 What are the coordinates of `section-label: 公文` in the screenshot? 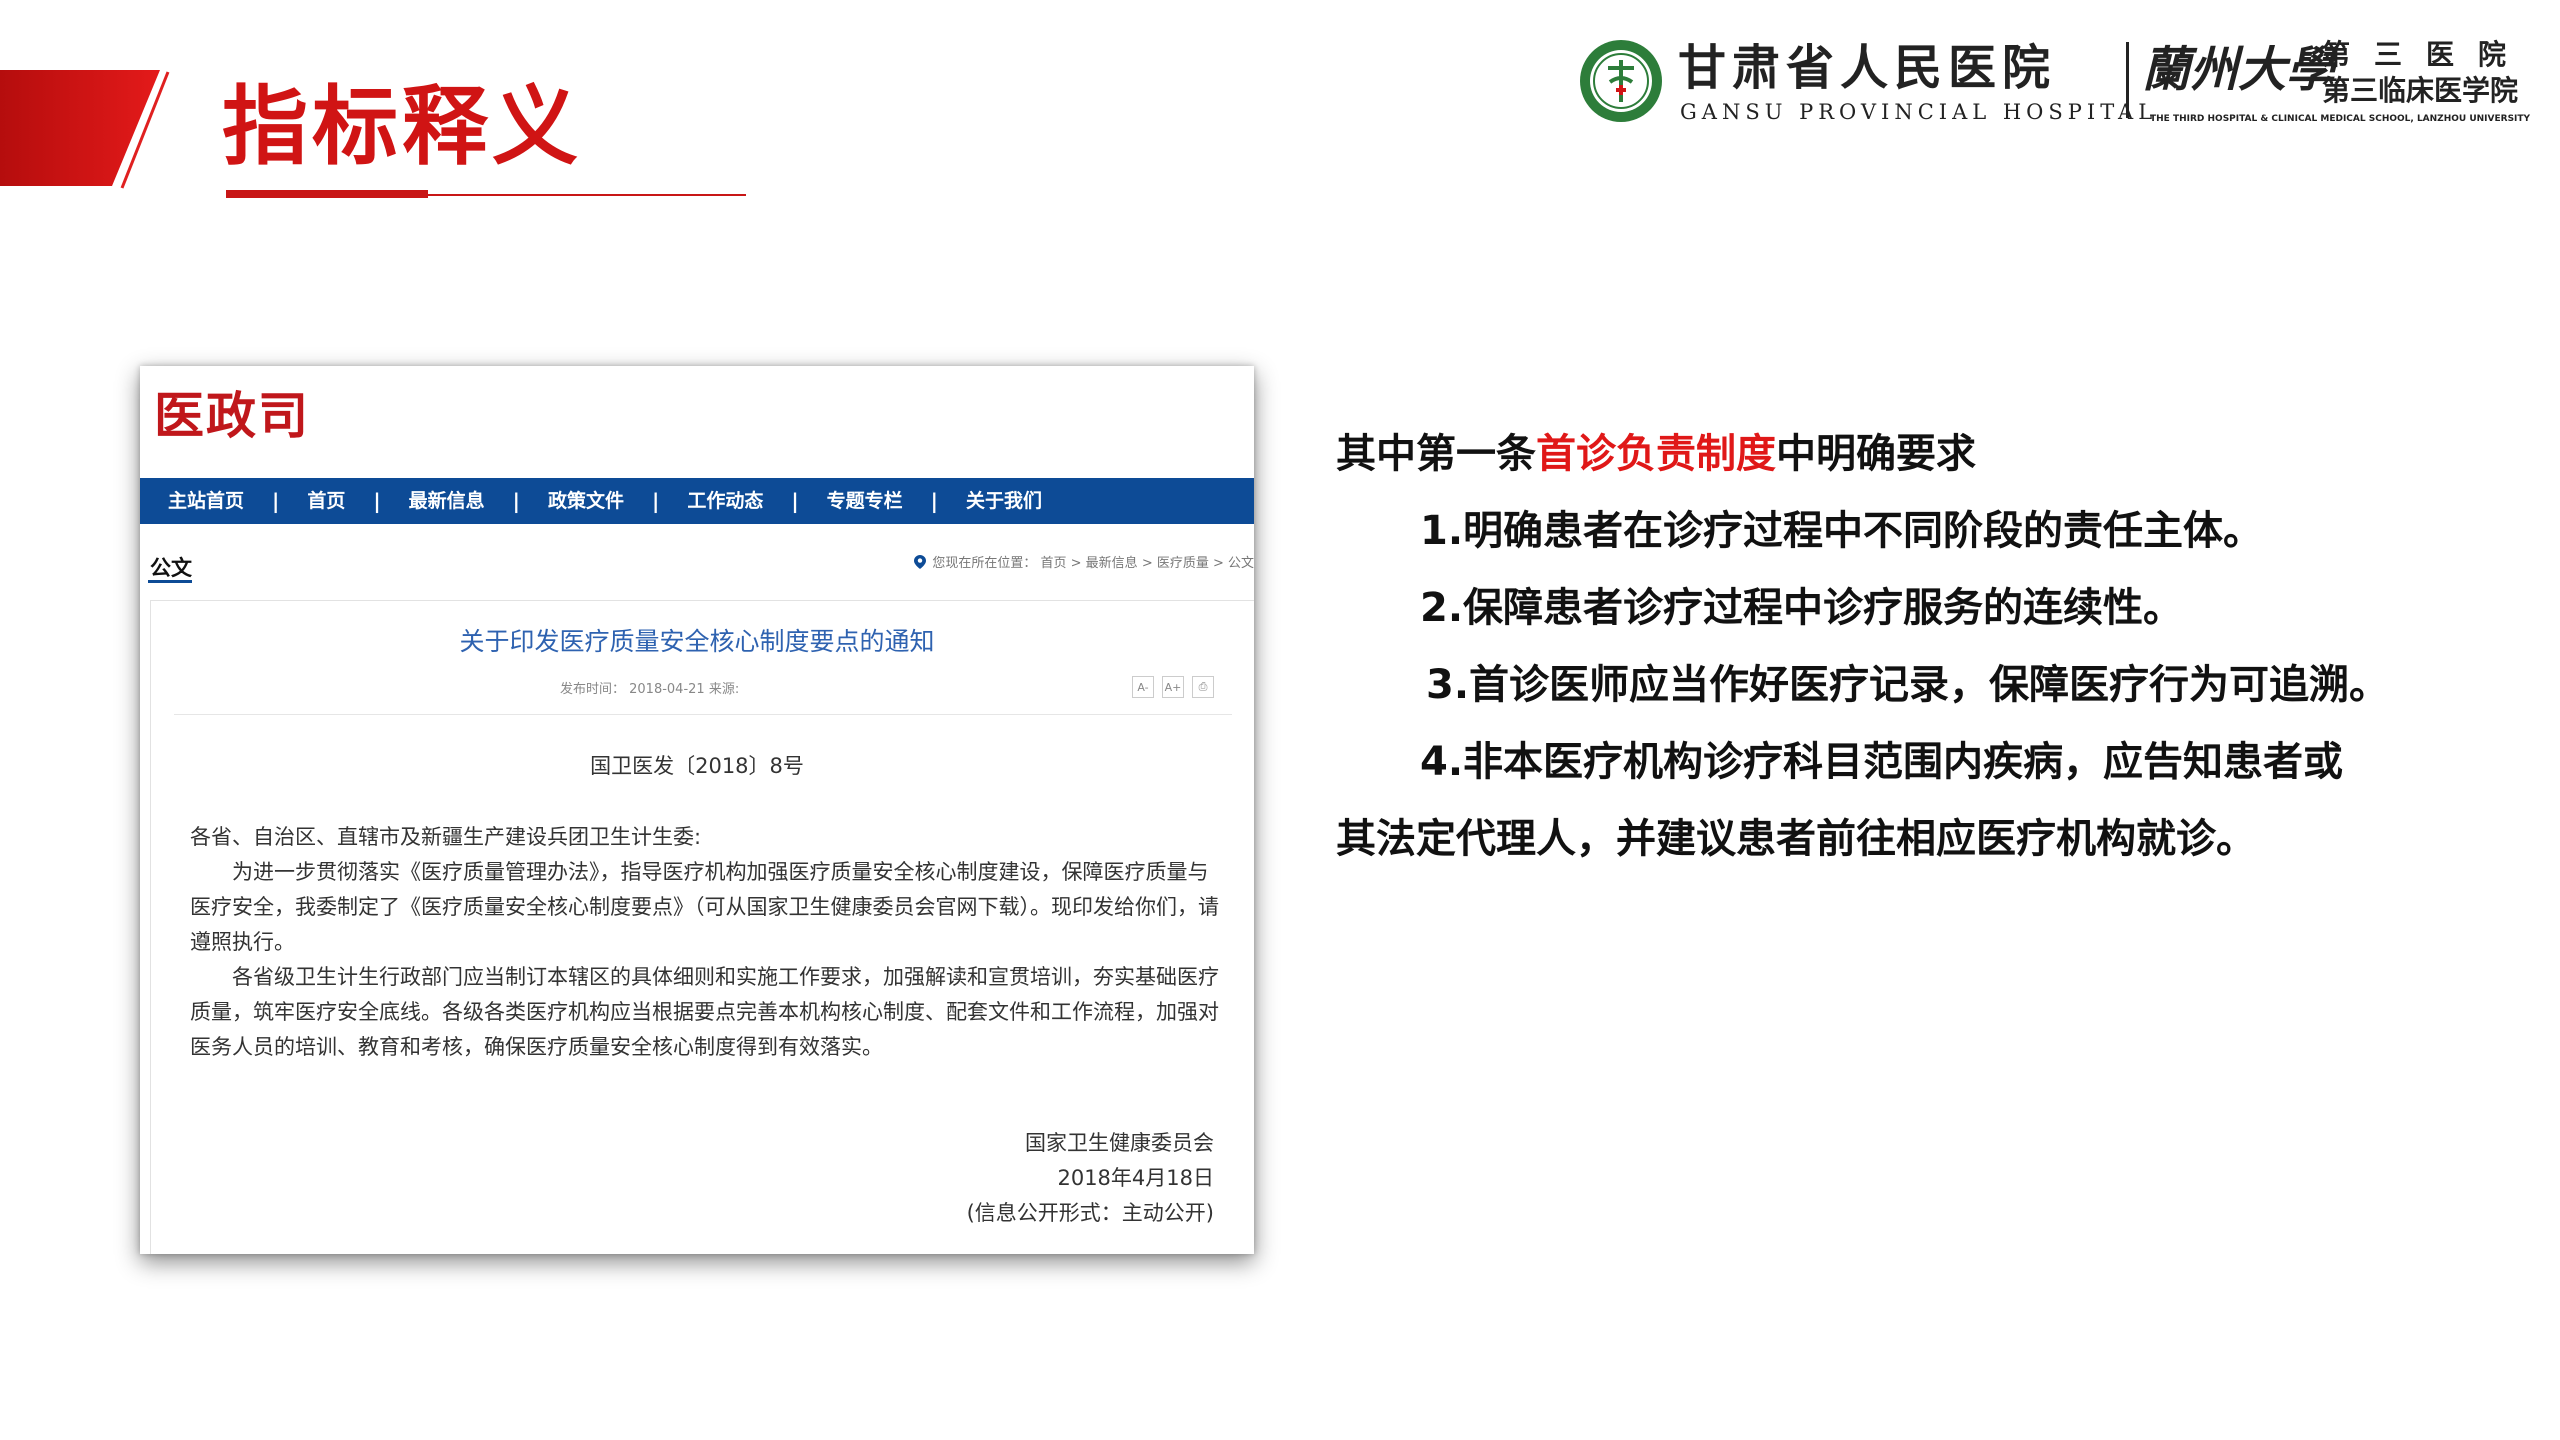 It's located at (171, 568).